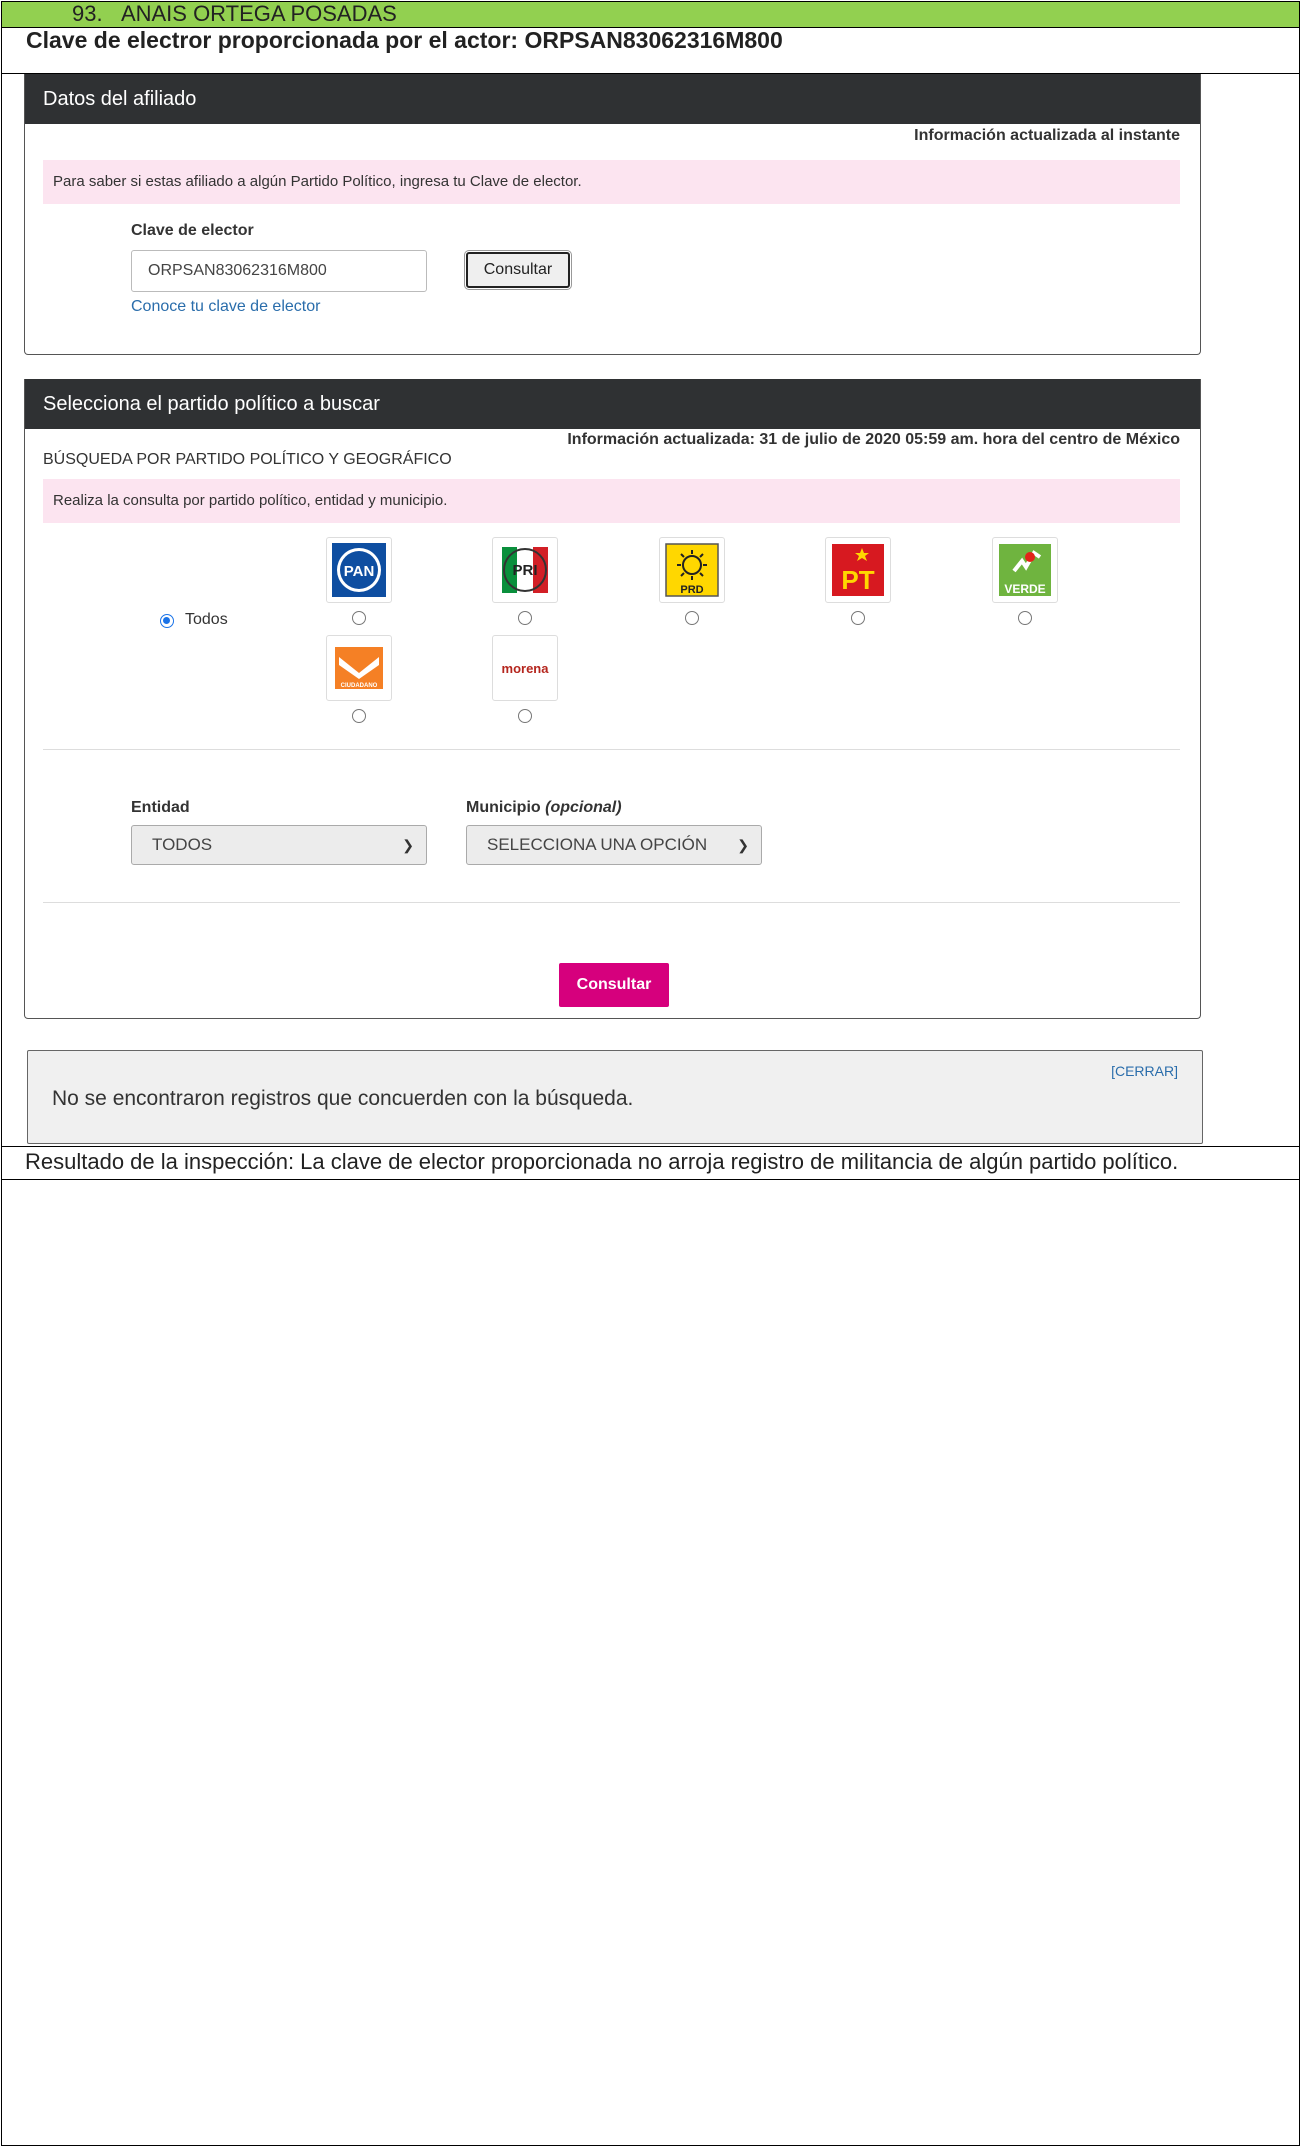 Image resolution: width=1303 pixels, height=2148 pixels. Describe the element at coordinates (279, 271) in the screenshot. I see `clave-input: ORPSAN83062316M800` at that location.